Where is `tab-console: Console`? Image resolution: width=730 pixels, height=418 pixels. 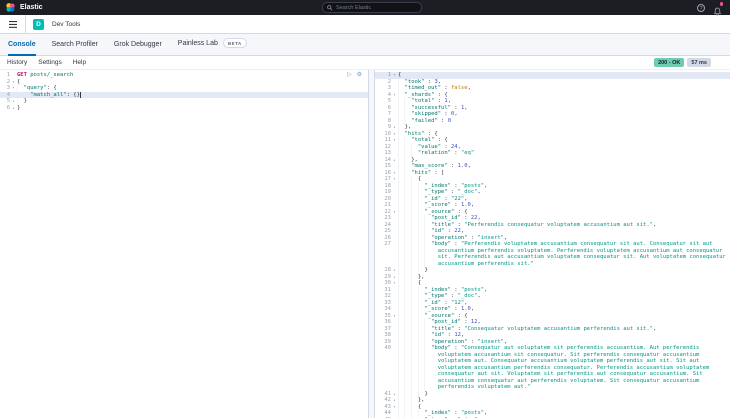 tab-console: Console is located at coordinates (22, 48).